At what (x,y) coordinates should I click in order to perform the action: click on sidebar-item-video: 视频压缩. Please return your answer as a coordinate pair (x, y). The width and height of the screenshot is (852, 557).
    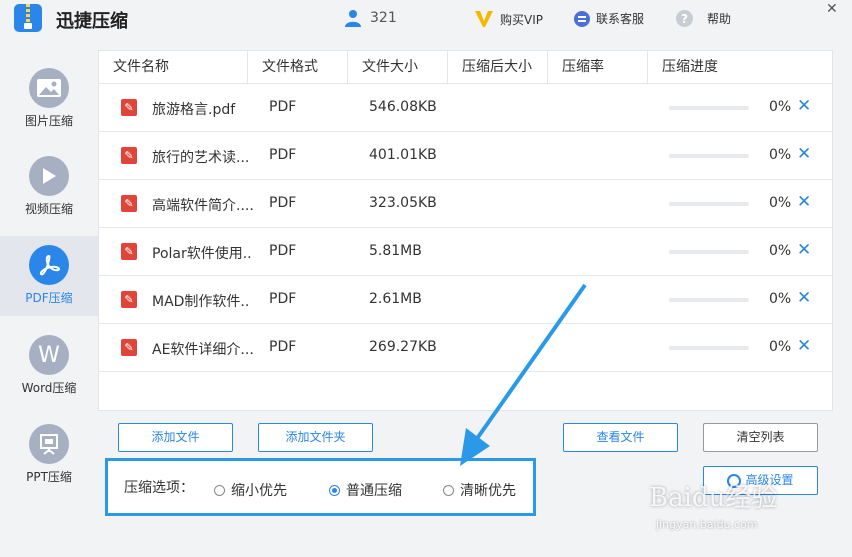
    Looking at the image, I should click on (49, 196).